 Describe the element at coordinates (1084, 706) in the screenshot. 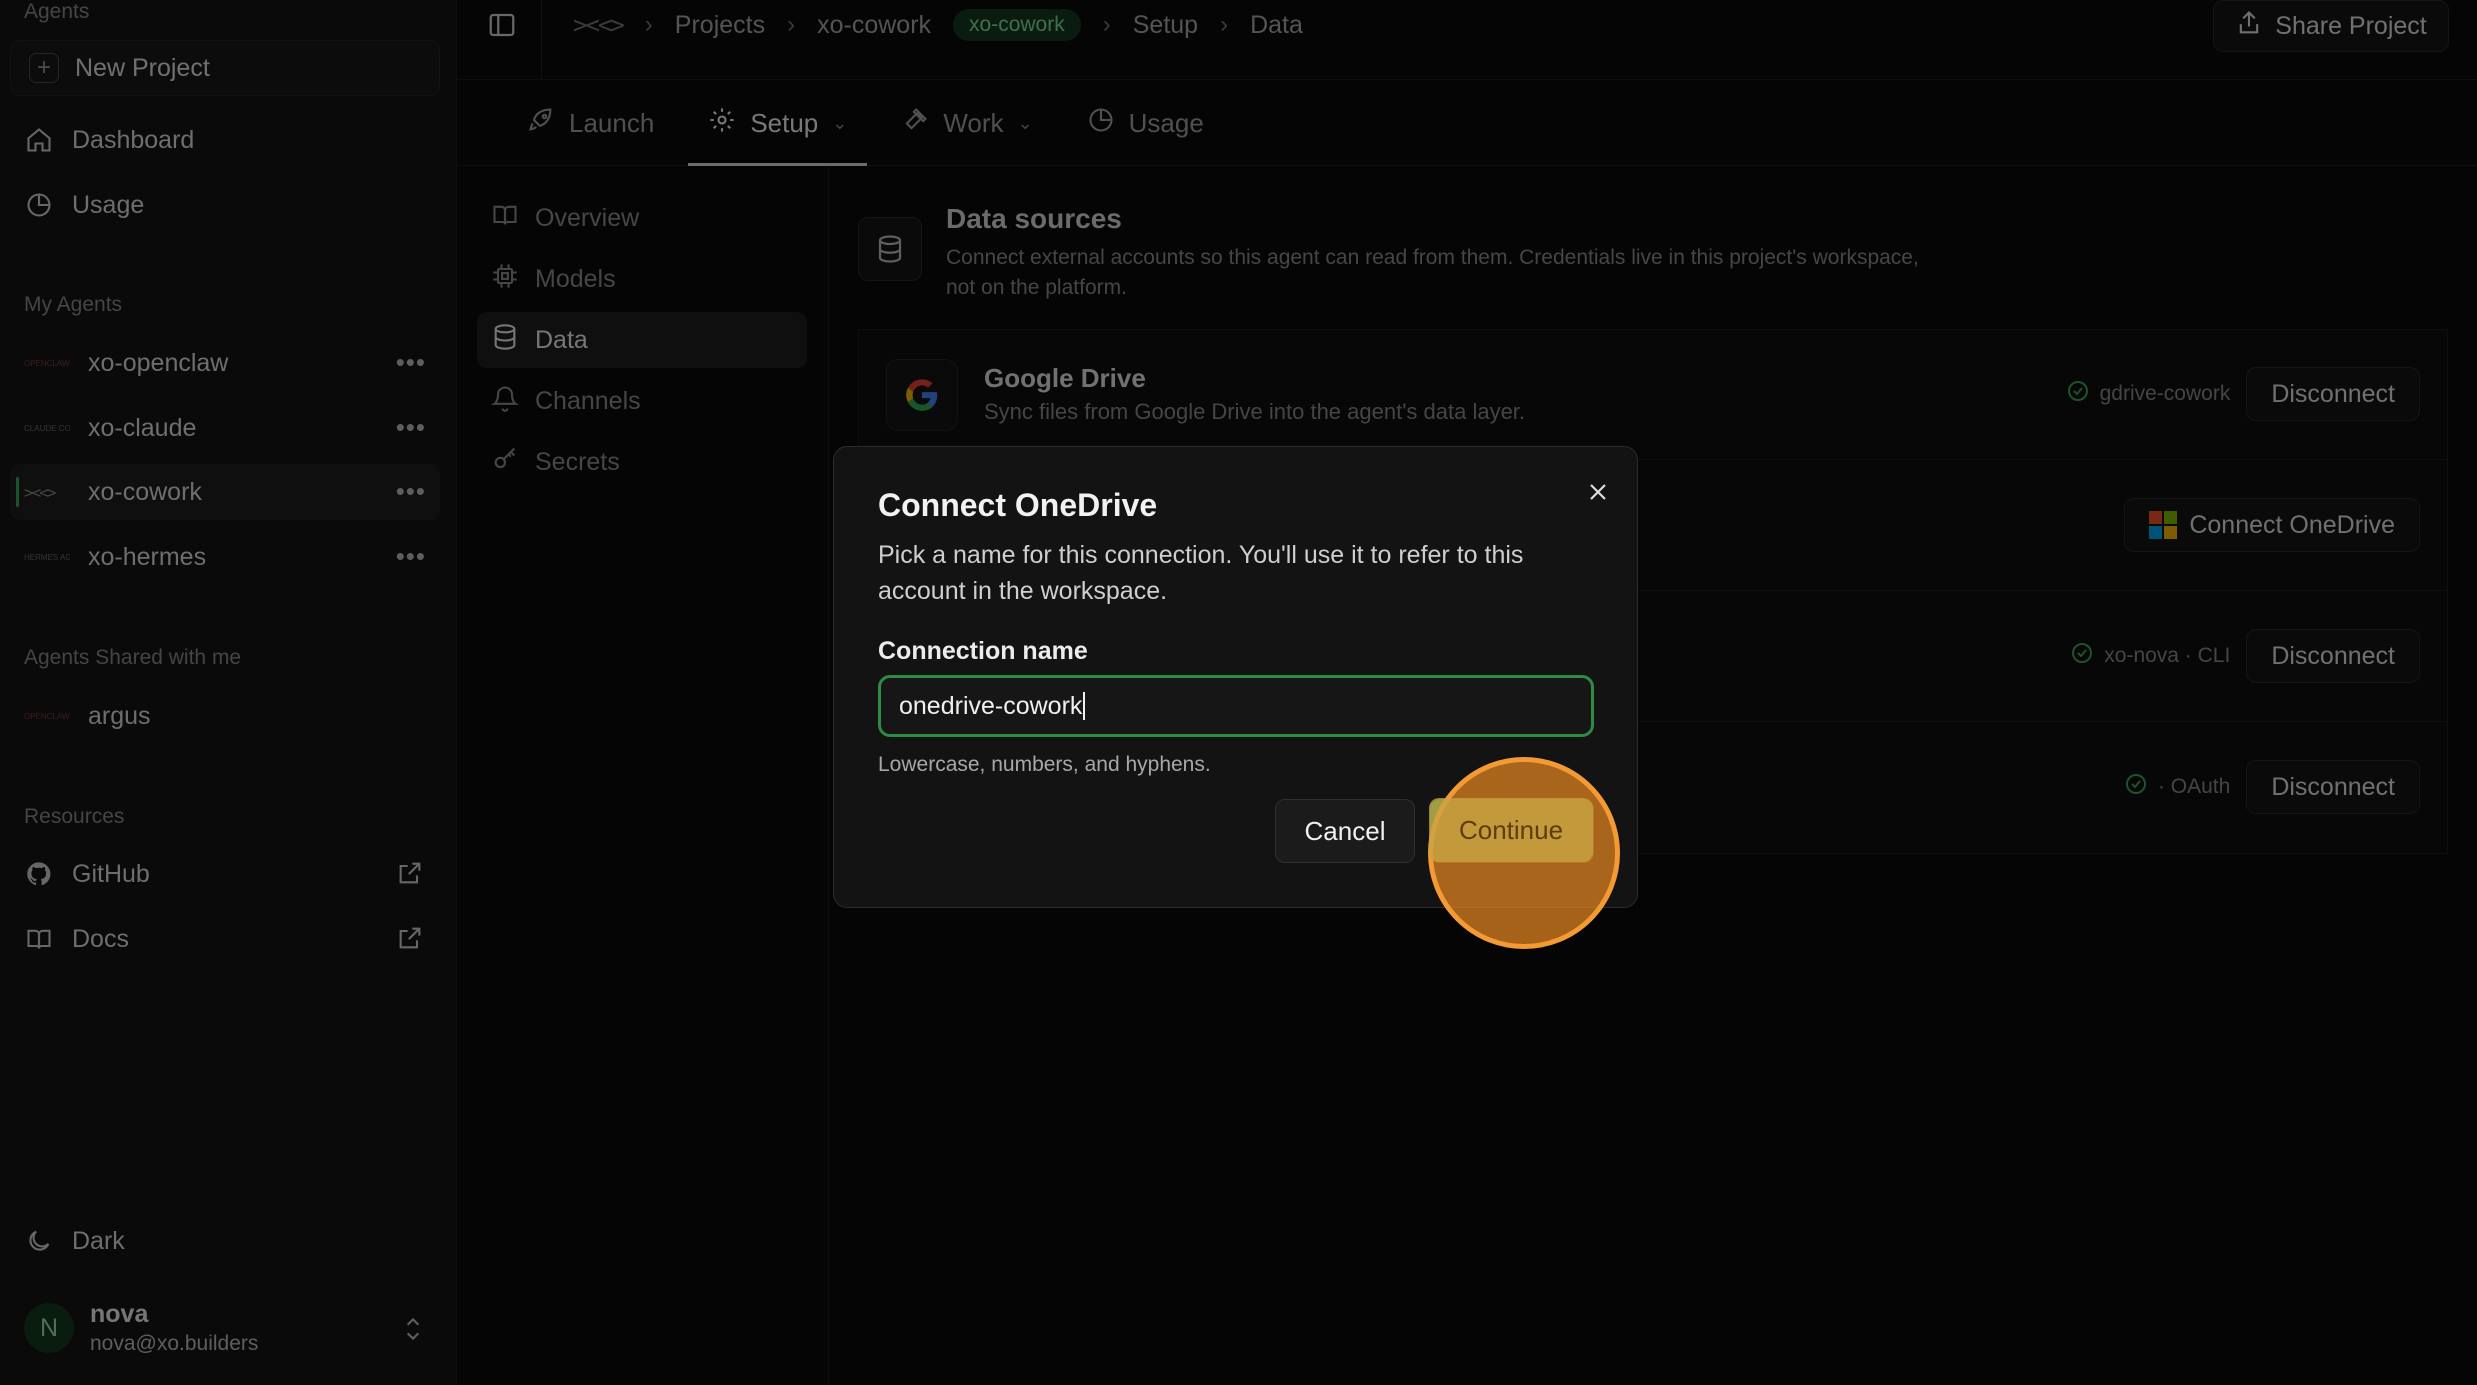

I see `text-cursor` at that location.